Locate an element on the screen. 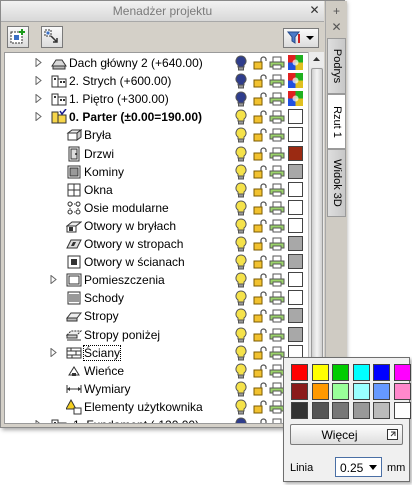  tab-podrys: Podrys is located at coordinates (336, 66).